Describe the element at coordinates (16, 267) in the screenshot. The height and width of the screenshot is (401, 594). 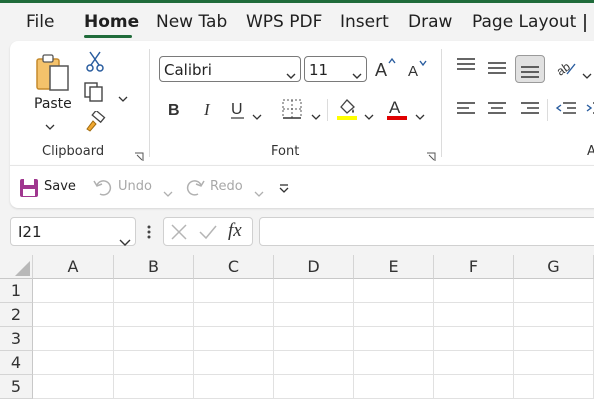
I see `select-all-corner` at that location.